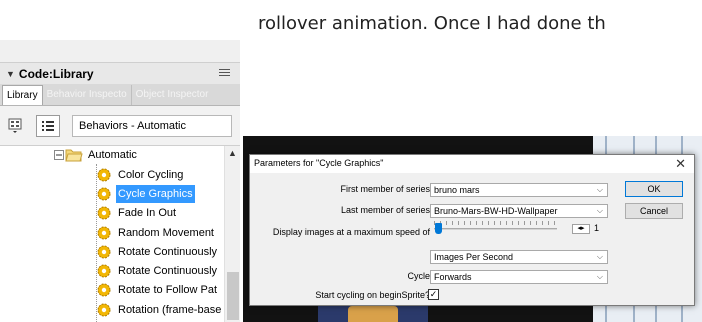 The height and width of the screenshot is (322, 702). Describe the element at coordinates (581, 229) in the screenshot. I see `speed-stepper: ◂▸` at that location.